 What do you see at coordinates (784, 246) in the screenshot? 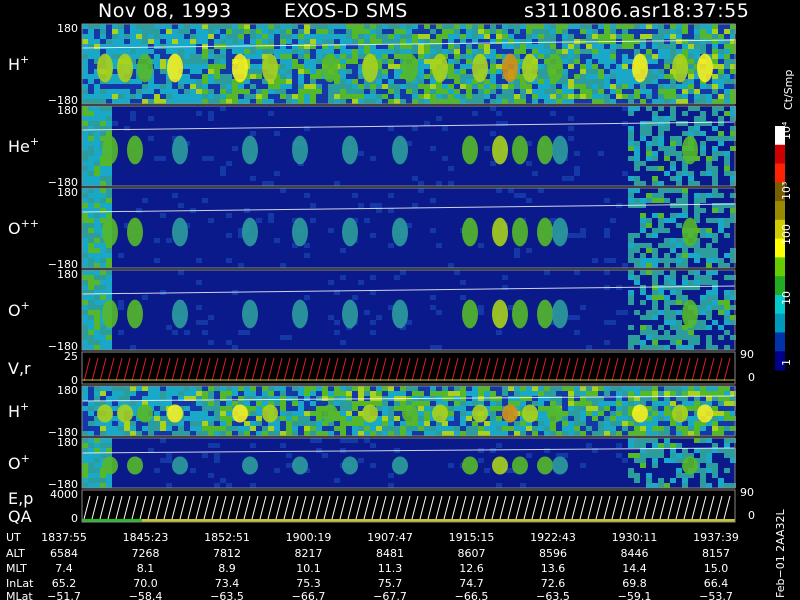
I see `colorbar: 10⁴ 10³ 100 10 1` at bounding box center [784, 246].